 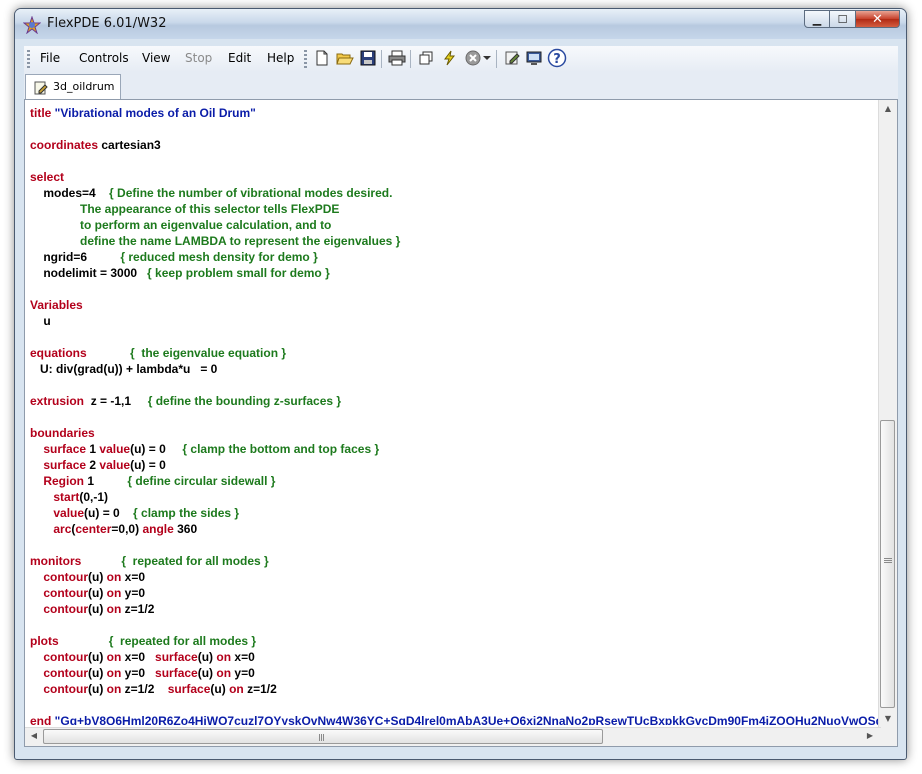 I want to click on code-line: u, so click(x=454, y=321).